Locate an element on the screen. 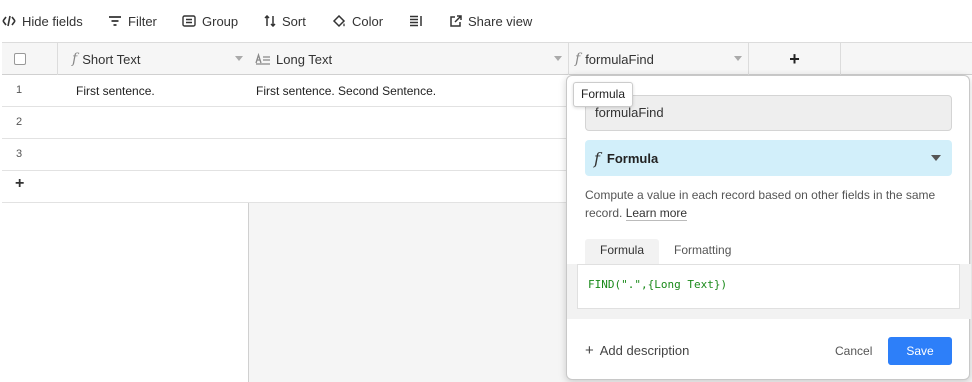  add-row-label: + is located at coordinates (20, 183).